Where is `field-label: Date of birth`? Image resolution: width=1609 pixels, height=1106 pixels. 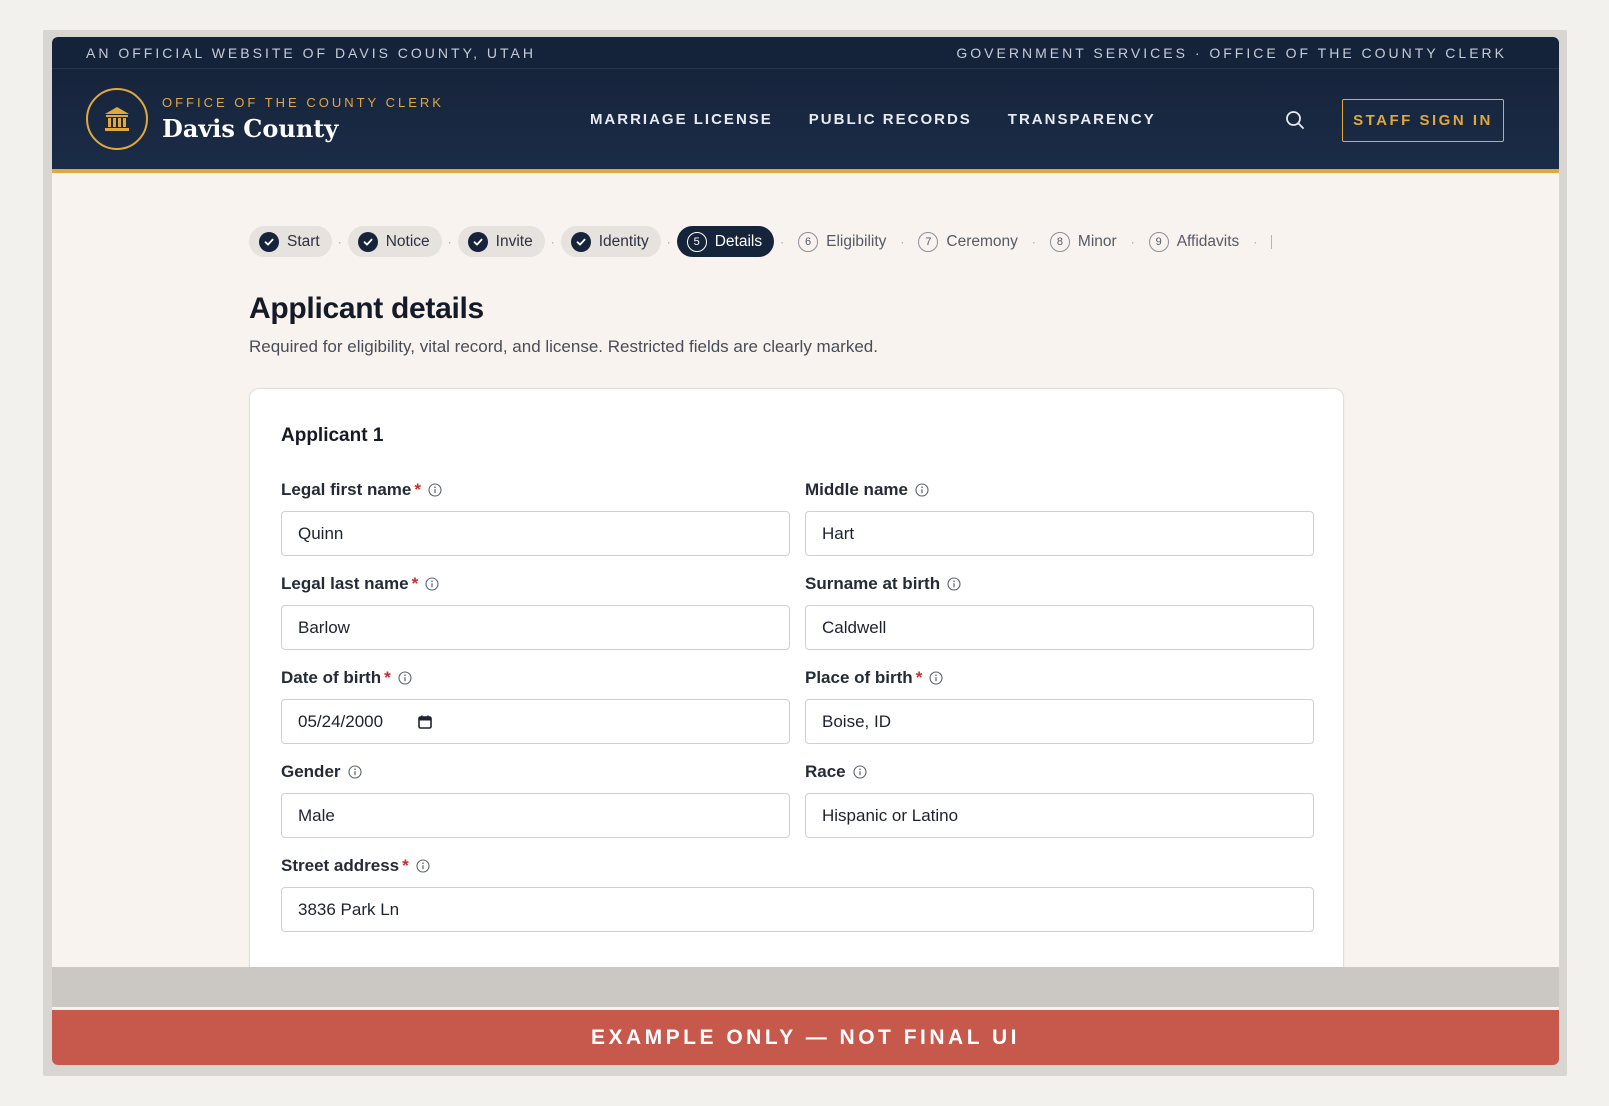 field-label: Date of birth is located at coordinates (331, 677).